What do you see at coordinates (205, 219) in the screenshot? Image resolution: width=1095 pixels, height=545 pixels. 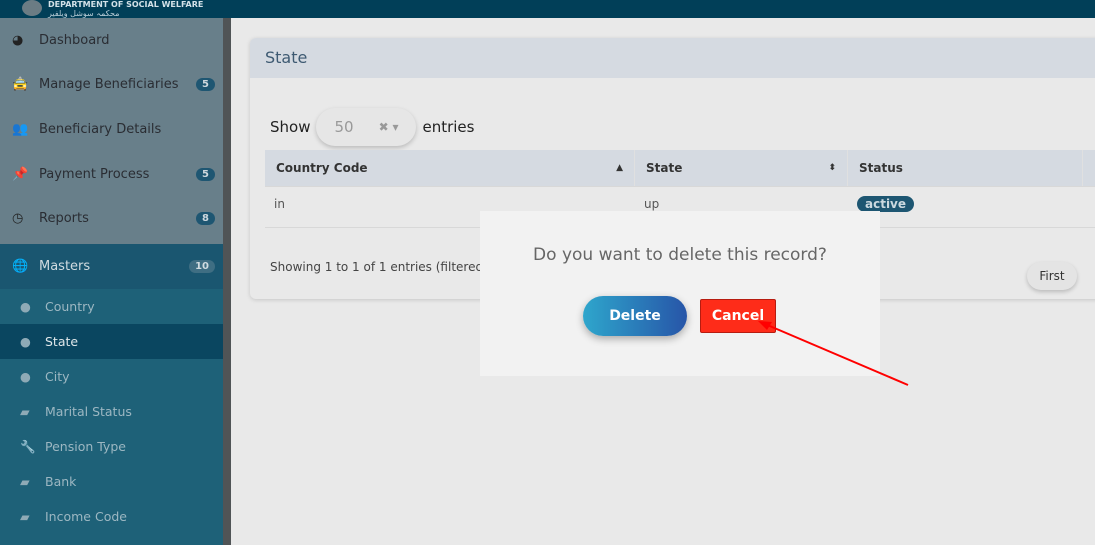 I see `count-badge: 8` at bounding box center [205, 219].